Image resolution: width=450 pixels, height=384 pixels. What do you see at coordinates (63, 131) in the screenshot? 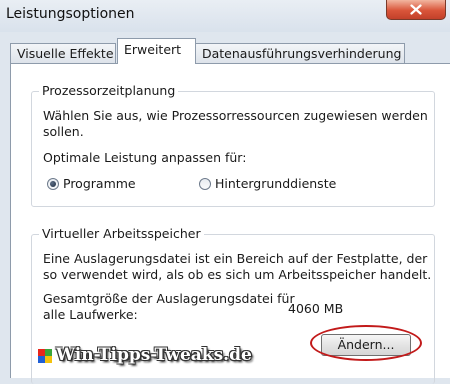
I see `processor-scheduling-description-line2: sollen.` at bounding box center [63, 131].